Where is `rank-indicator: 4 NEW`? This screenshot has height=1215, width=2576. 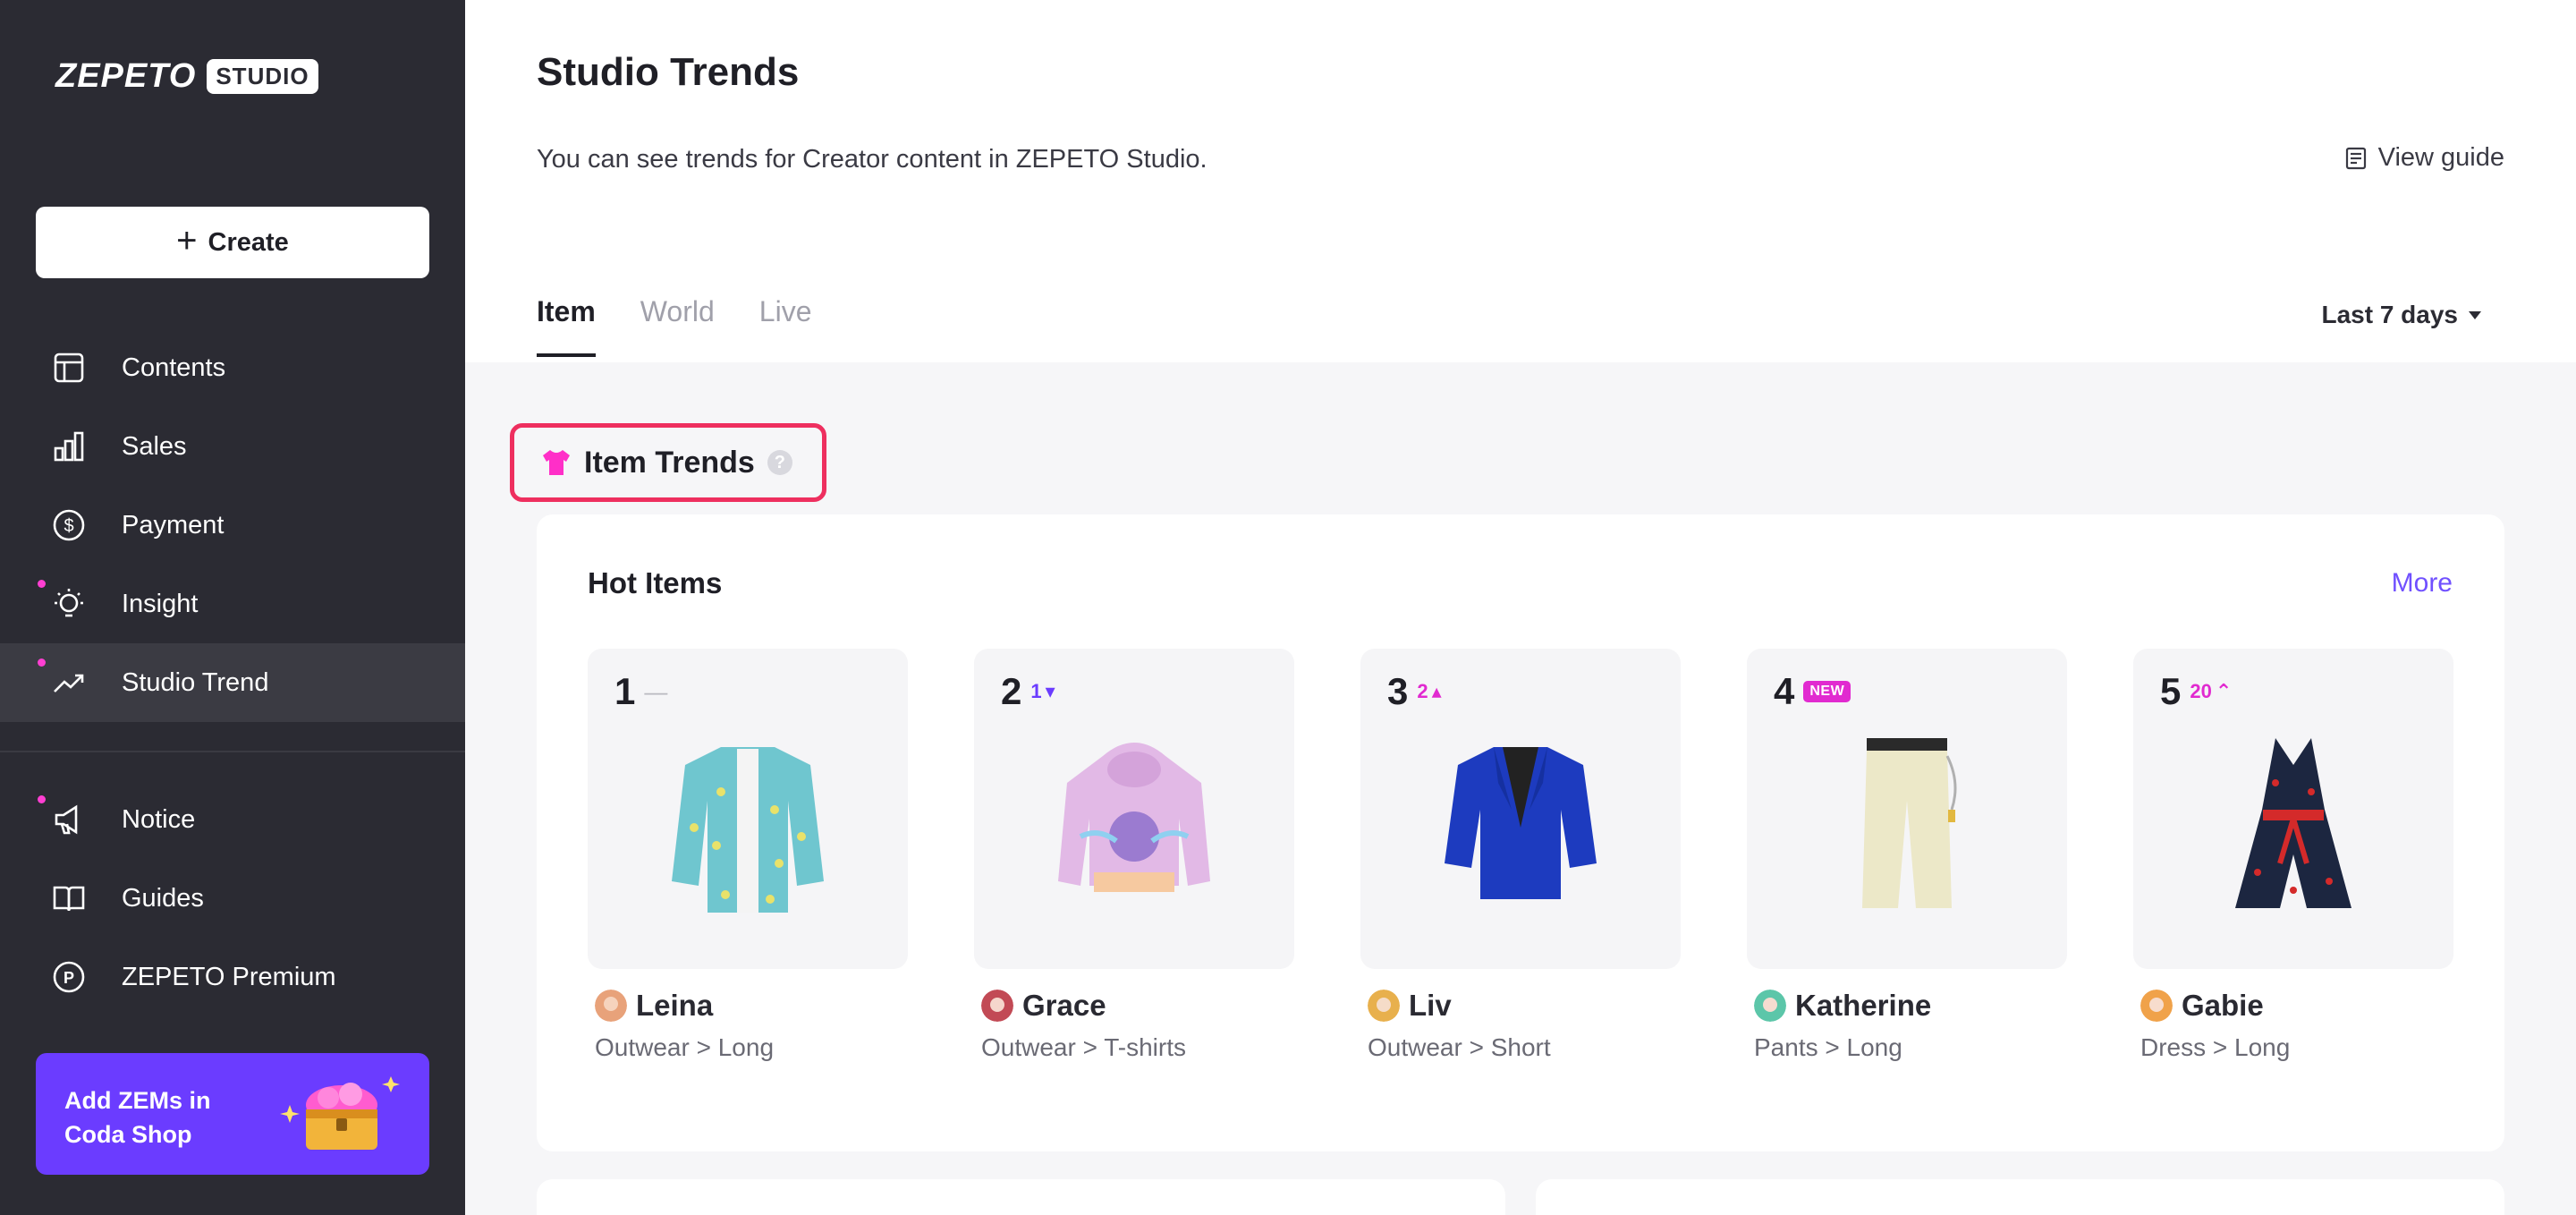
rank-indicator: 4 NEW is located at coordinates (1813, 691).